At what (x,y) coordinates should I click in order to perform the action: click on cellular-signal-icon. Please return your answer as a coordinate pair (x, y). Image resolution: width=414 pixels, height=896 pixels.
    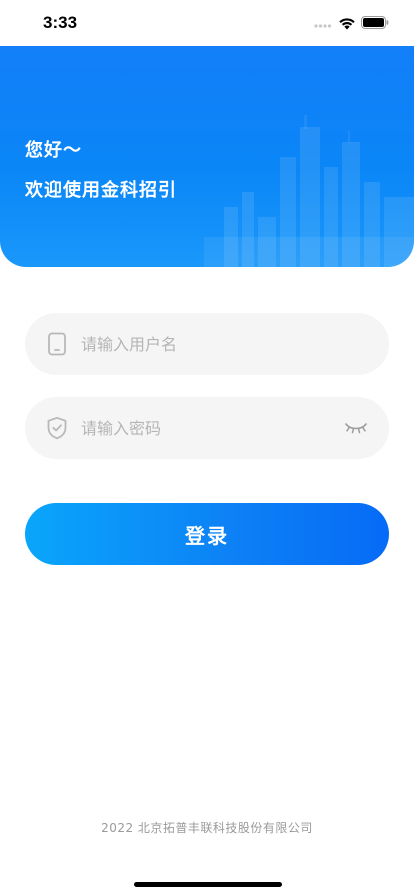
    Looking at the image, I should click on (323, 26).